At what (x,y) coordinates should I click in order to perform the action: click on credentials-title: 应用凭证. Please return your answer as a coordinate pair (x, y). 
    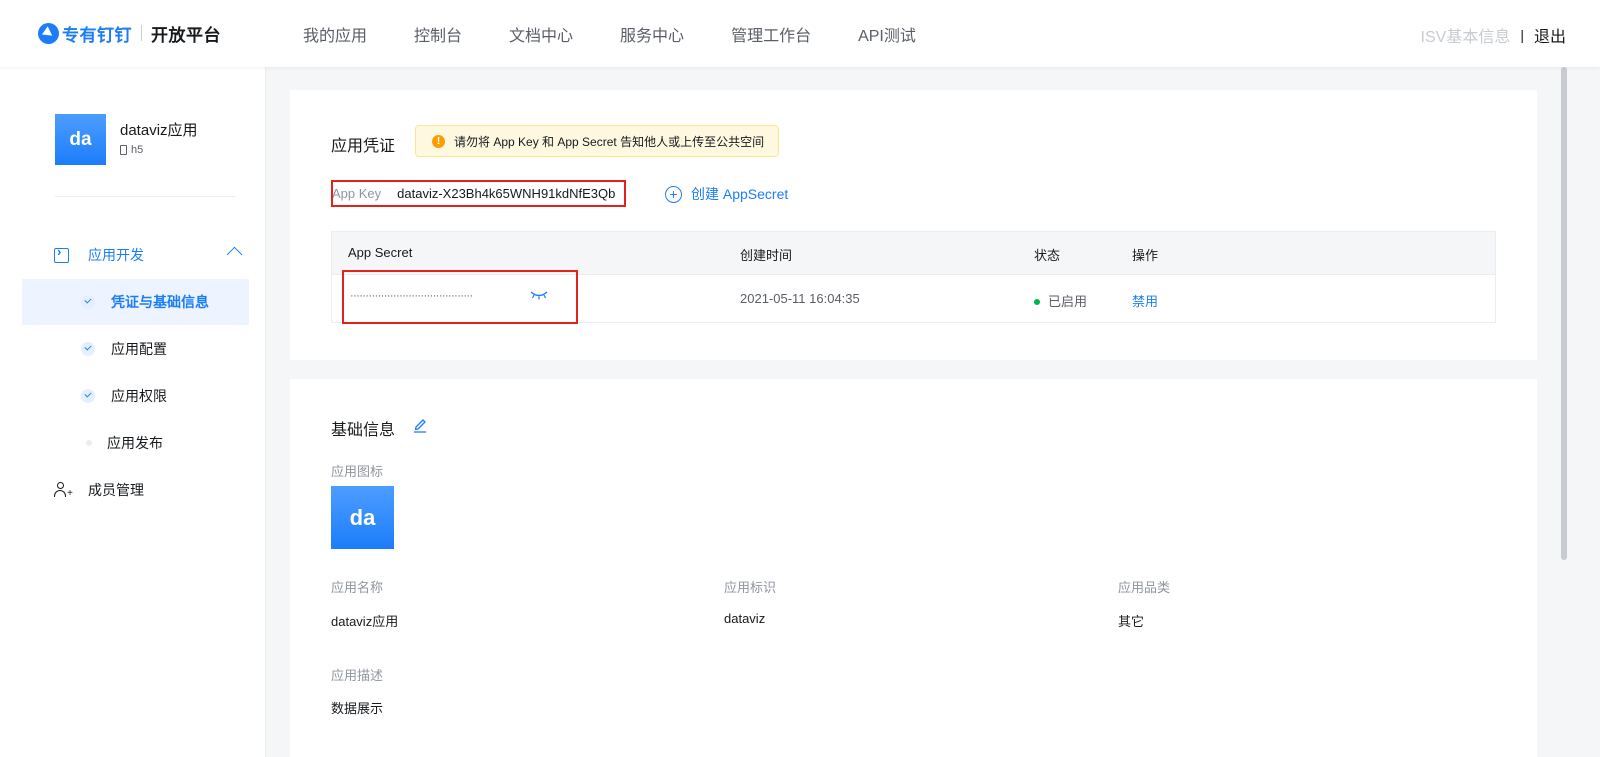
    Looking at the image, I should click on (363, 146).